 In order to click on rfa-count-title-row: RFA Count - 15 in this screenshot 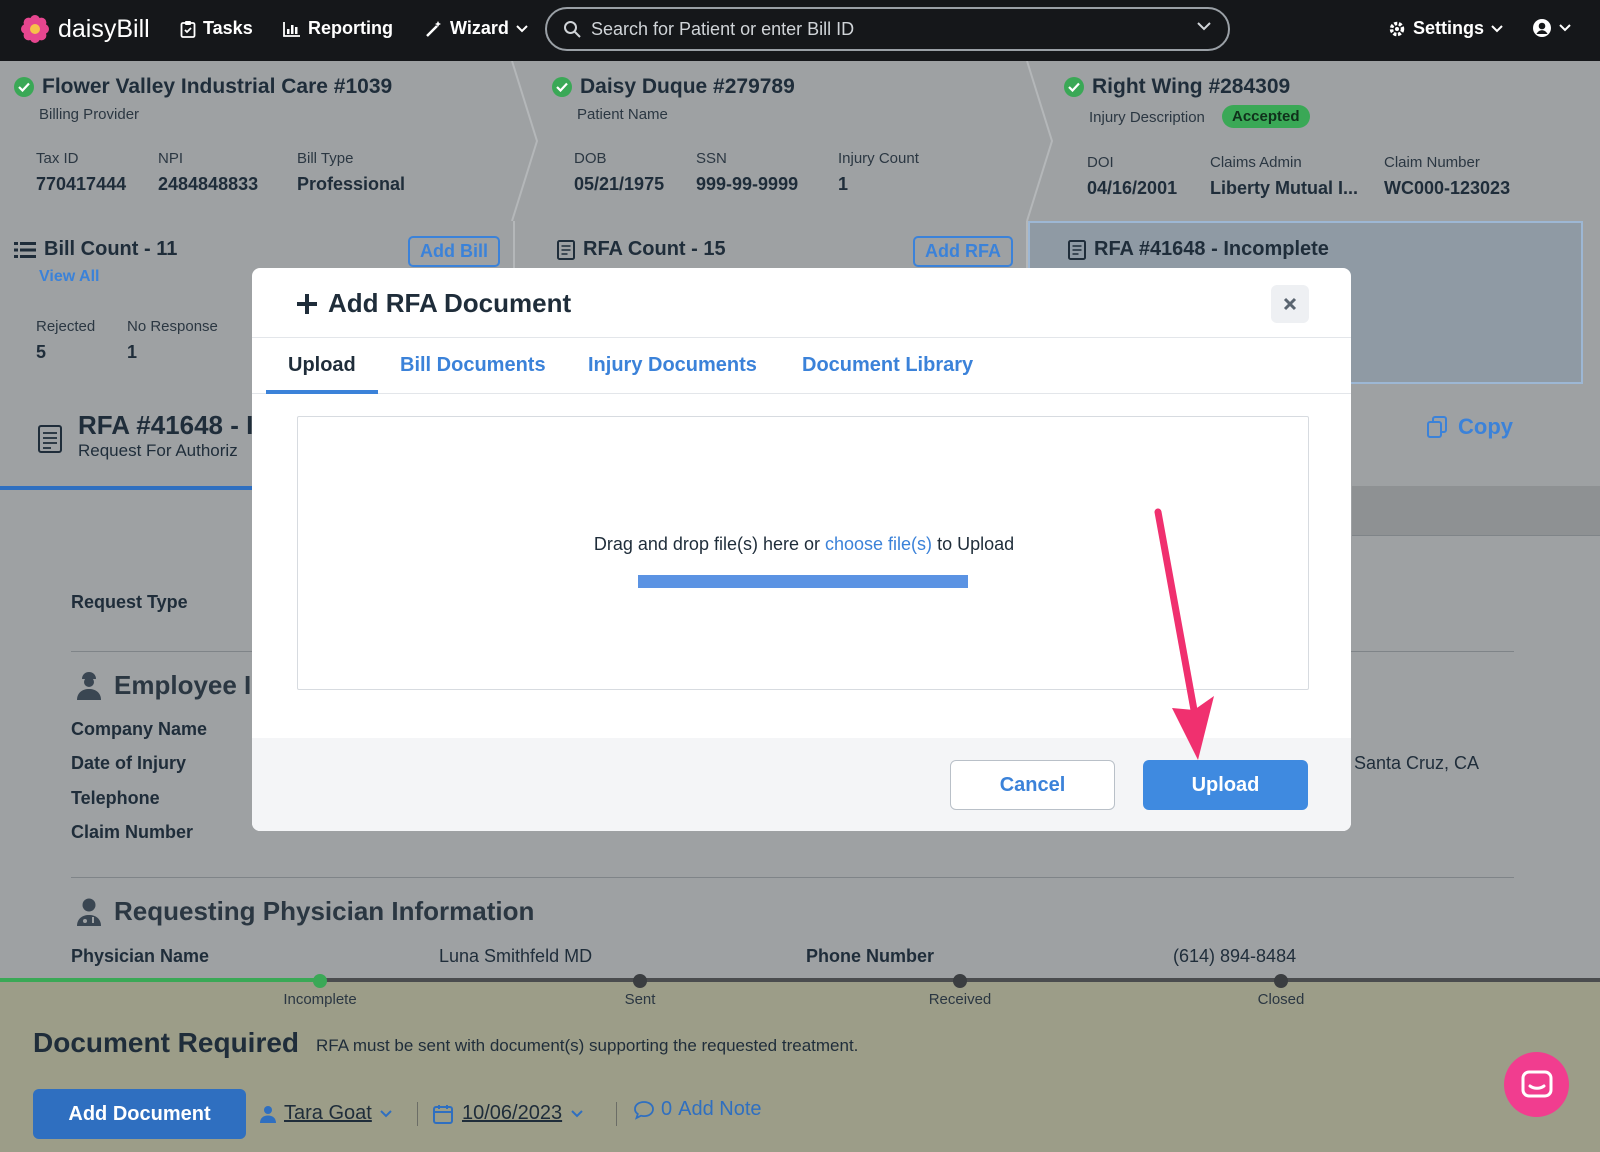, I will do `click(641, 249)`.